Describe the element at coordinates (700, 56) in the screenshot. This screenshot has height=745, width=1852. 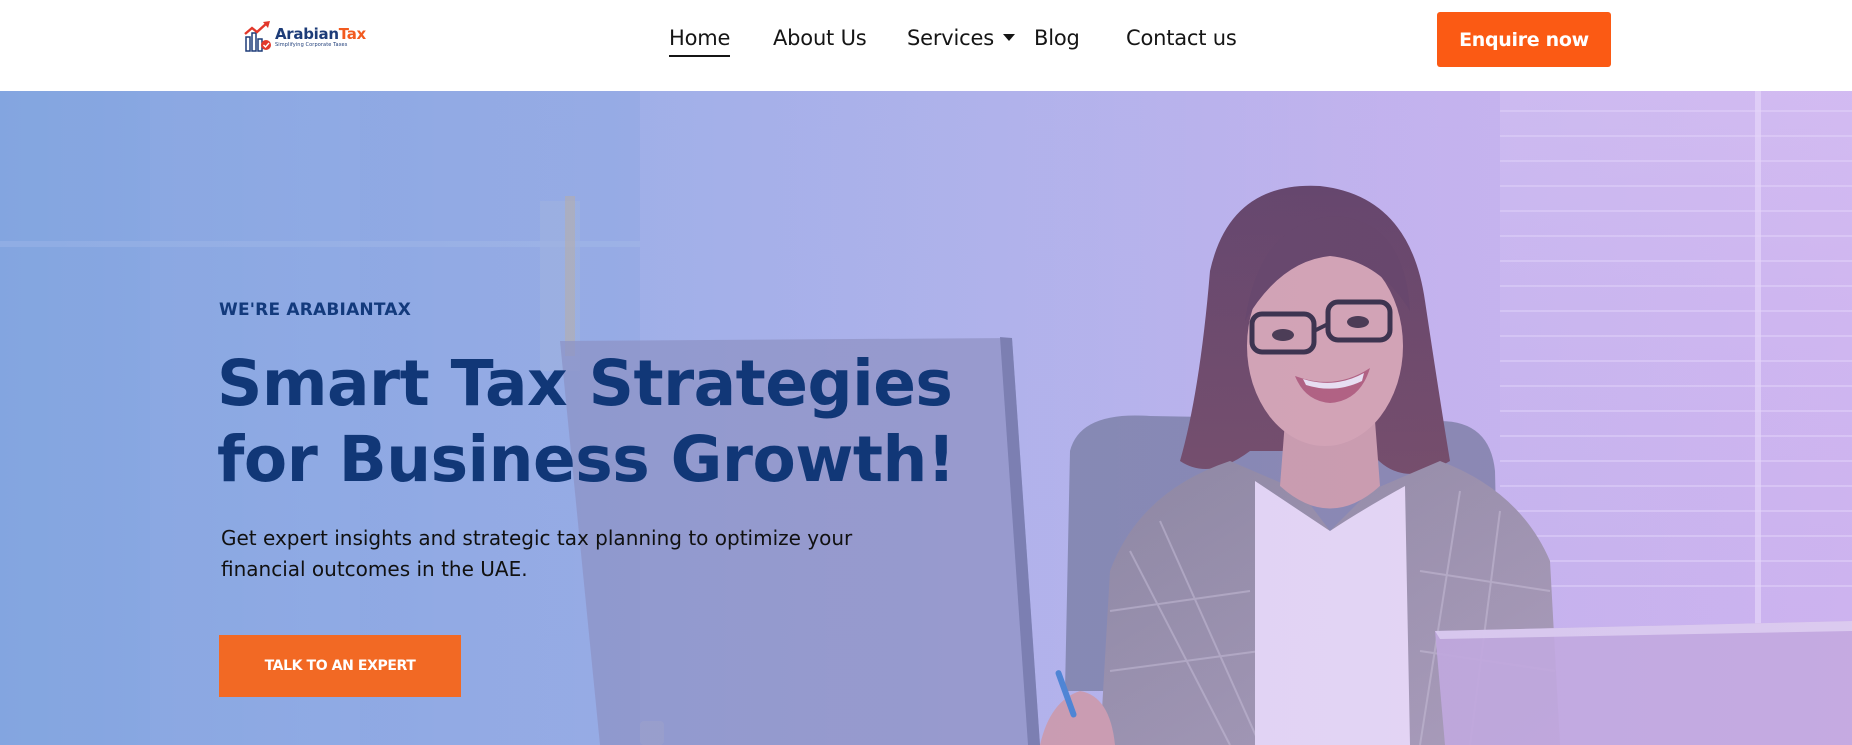
I see `active-underline` at that location.